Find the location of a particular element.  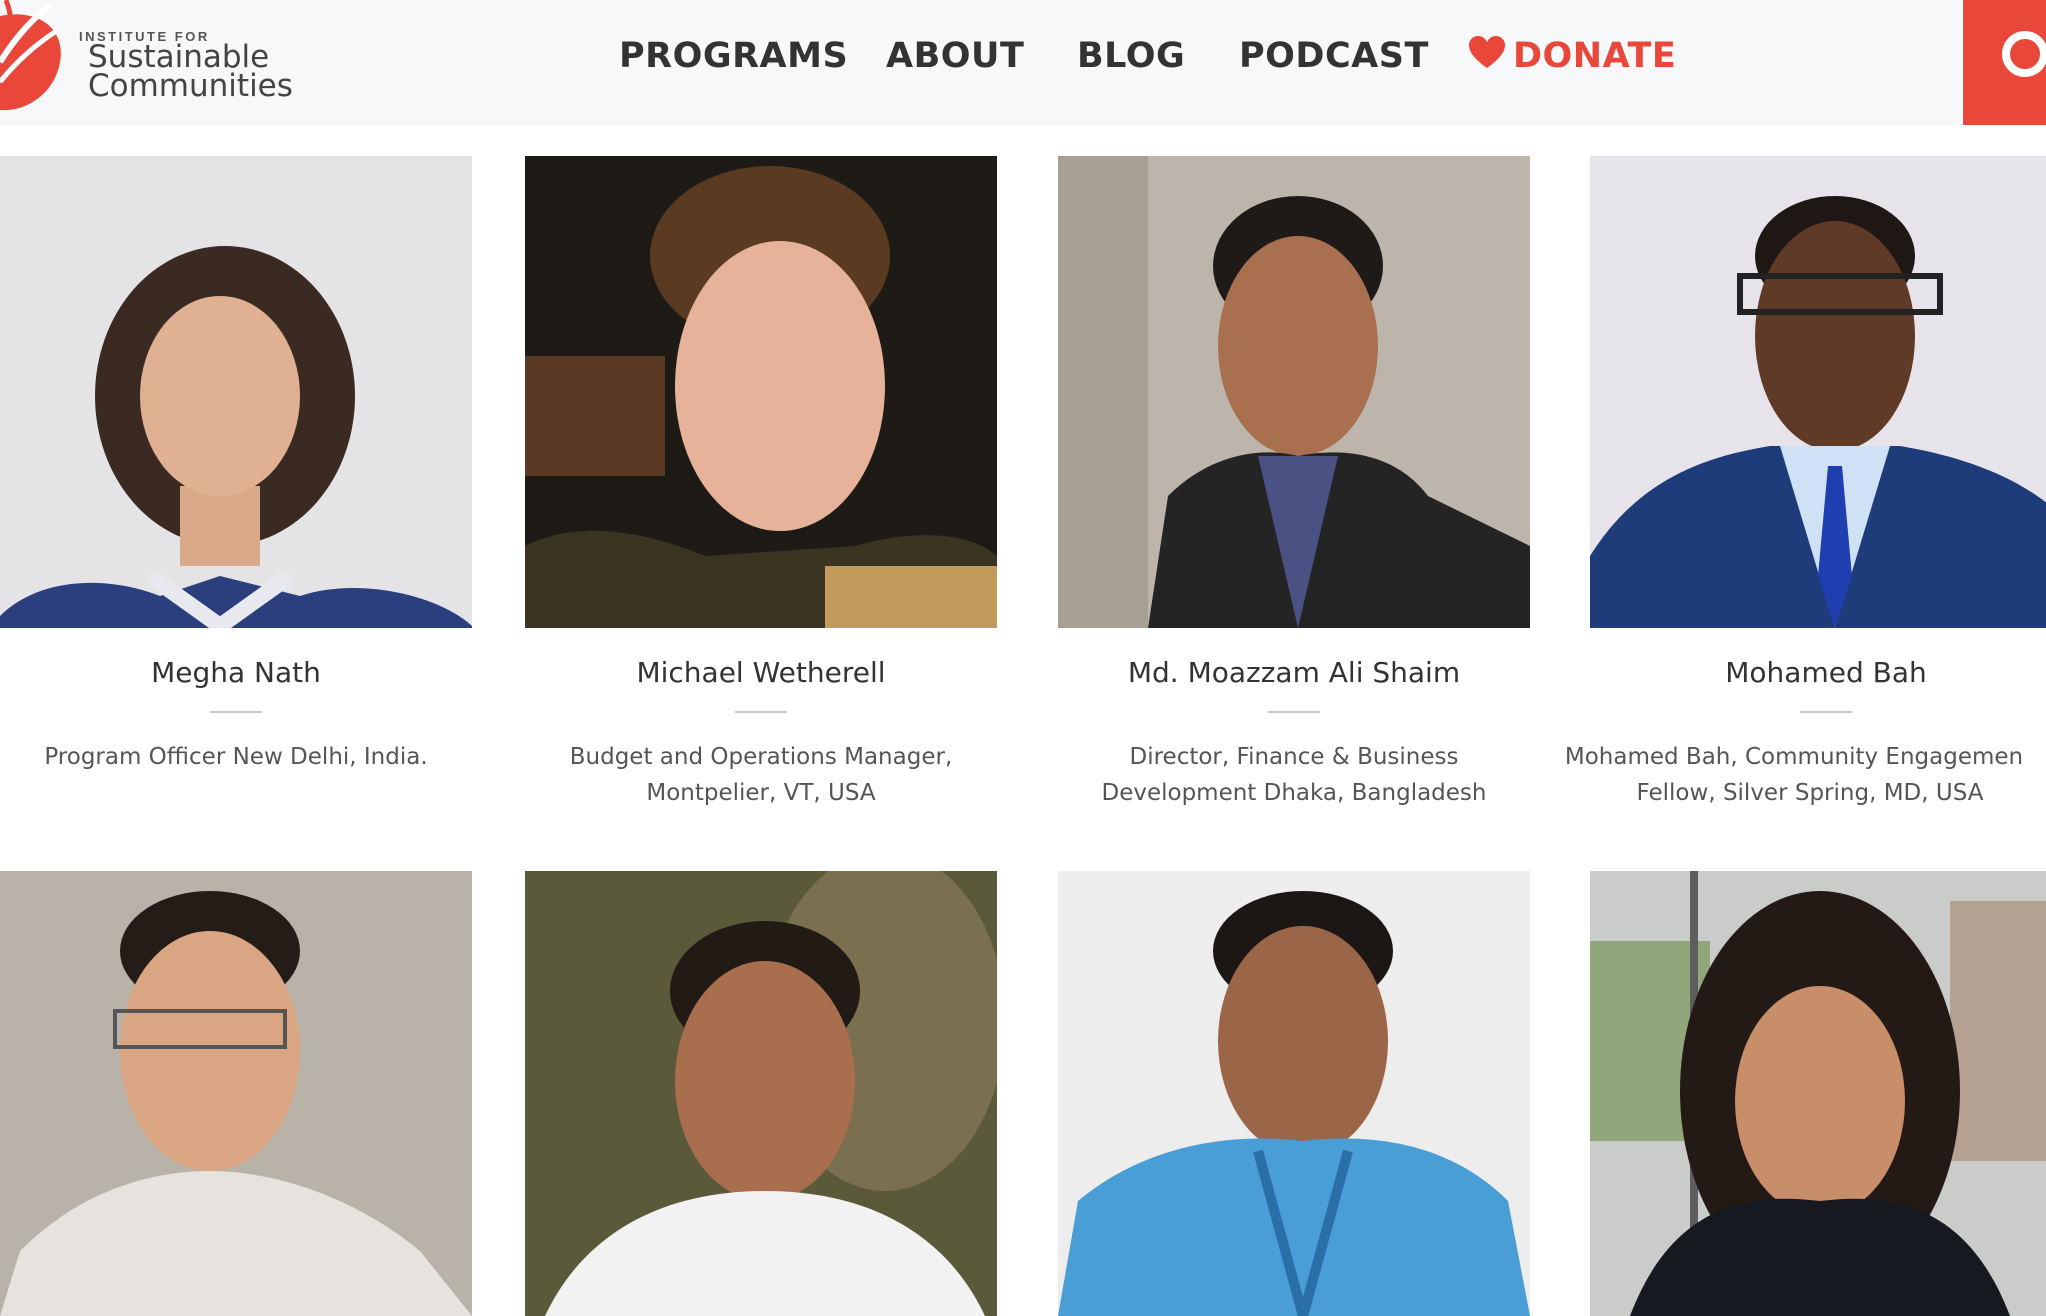

nav-podcast: PODCAST is located at coordinates (1334, 56).